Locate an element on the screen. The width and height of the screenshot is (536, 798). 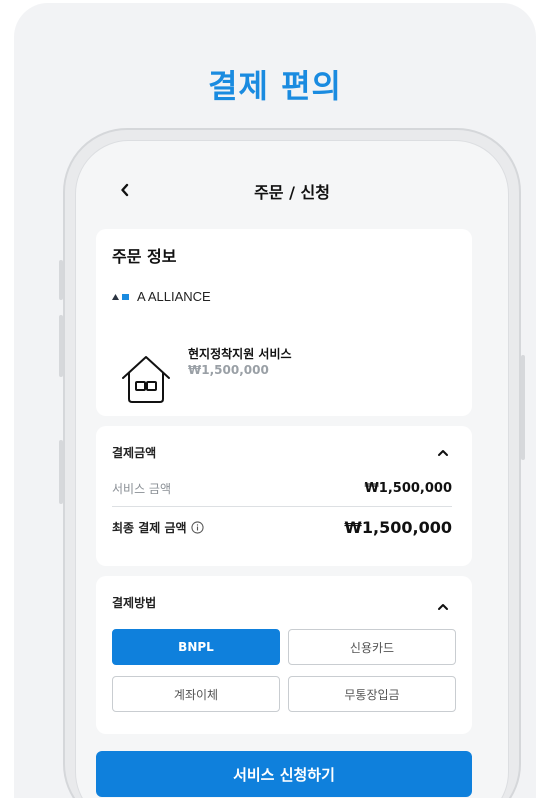
final-amount-row: 최종 결제 금액 ₩1,500,000 is located at coordinates (282, 527).